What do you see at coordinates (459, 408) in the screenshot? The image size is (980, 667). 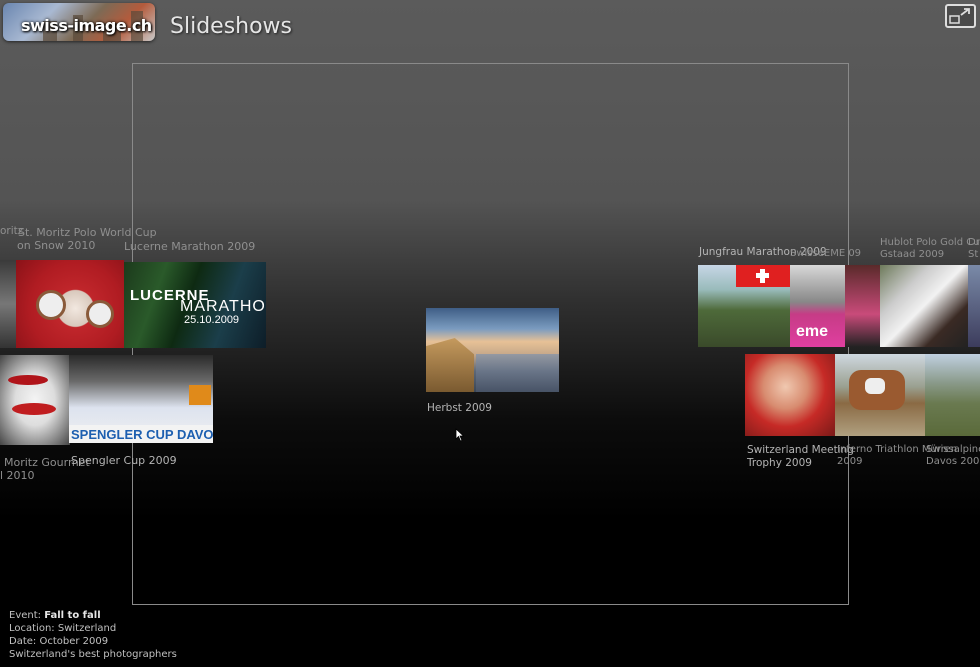 I see `album-caption: Herbst 2009` at bounding box center [459, 408].